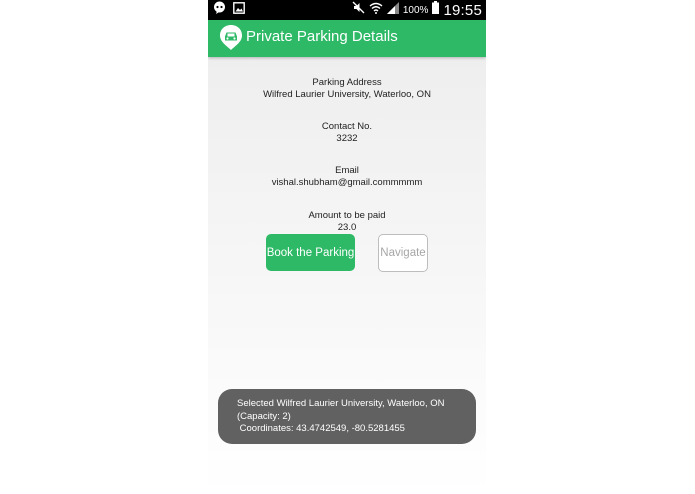 The height and width of the screenshot is (494, 695). What do you see at coordinates (347, 94) in the screenshot?
I see `parking-address-value: Wilfred Laurier University, Waterloo, ON` at bounding box center [347, 94].